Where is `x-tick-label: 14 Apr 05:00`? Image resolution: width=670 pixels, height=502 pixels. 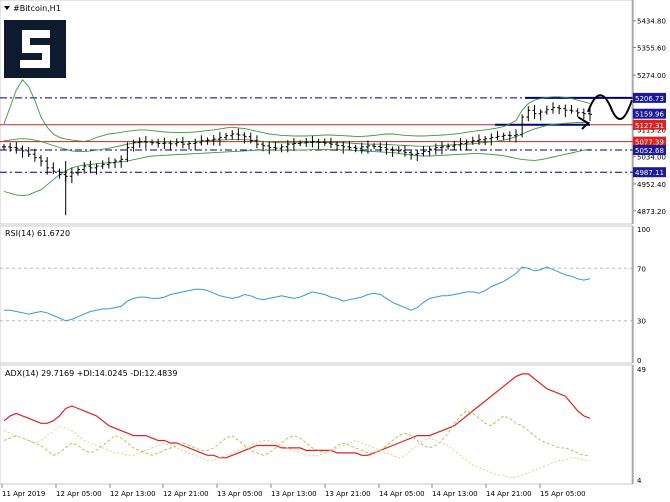 x-tick-label: 14 Apr 05:00 is located at coordinates (402, 494).